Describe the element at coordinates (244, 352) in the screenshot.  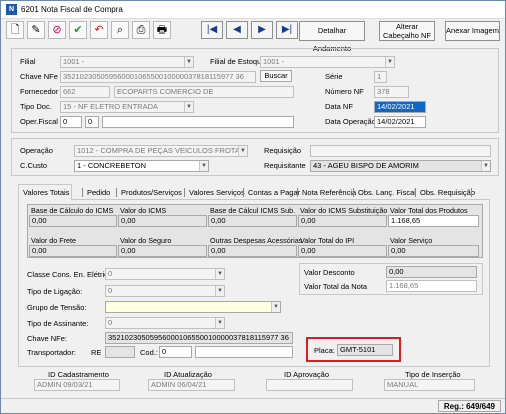
I see `transportador-name-input` at that location.